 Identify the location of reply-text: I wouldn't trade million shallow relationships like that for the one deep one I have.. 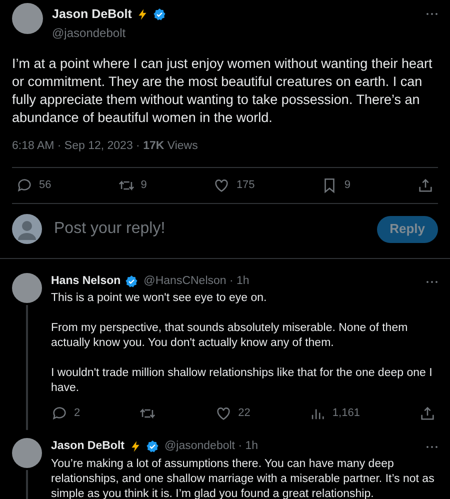
(242, 381).